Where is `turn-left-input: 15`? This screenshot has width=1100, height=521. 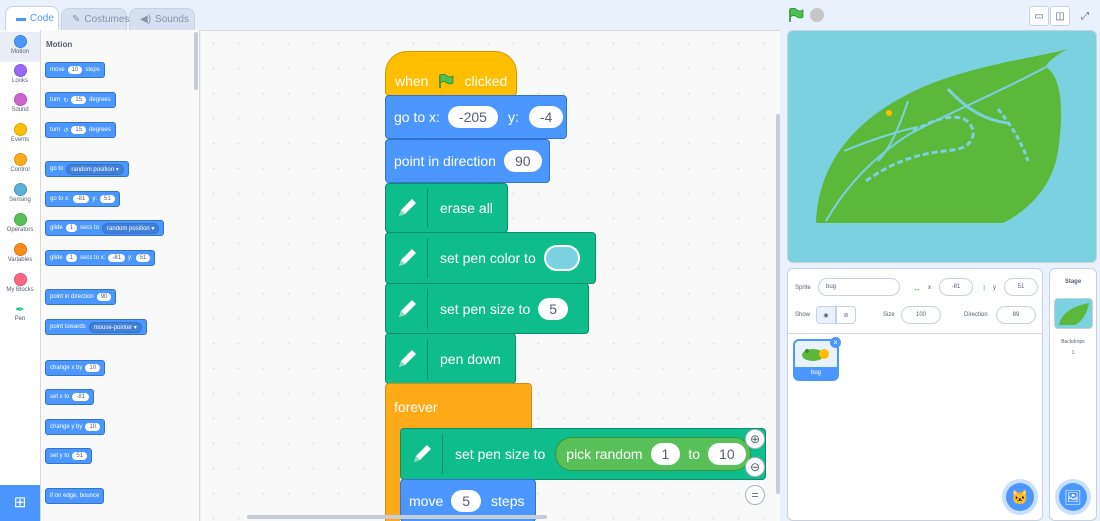 turn-left-input: 15 is located at coordinates (79, 130).